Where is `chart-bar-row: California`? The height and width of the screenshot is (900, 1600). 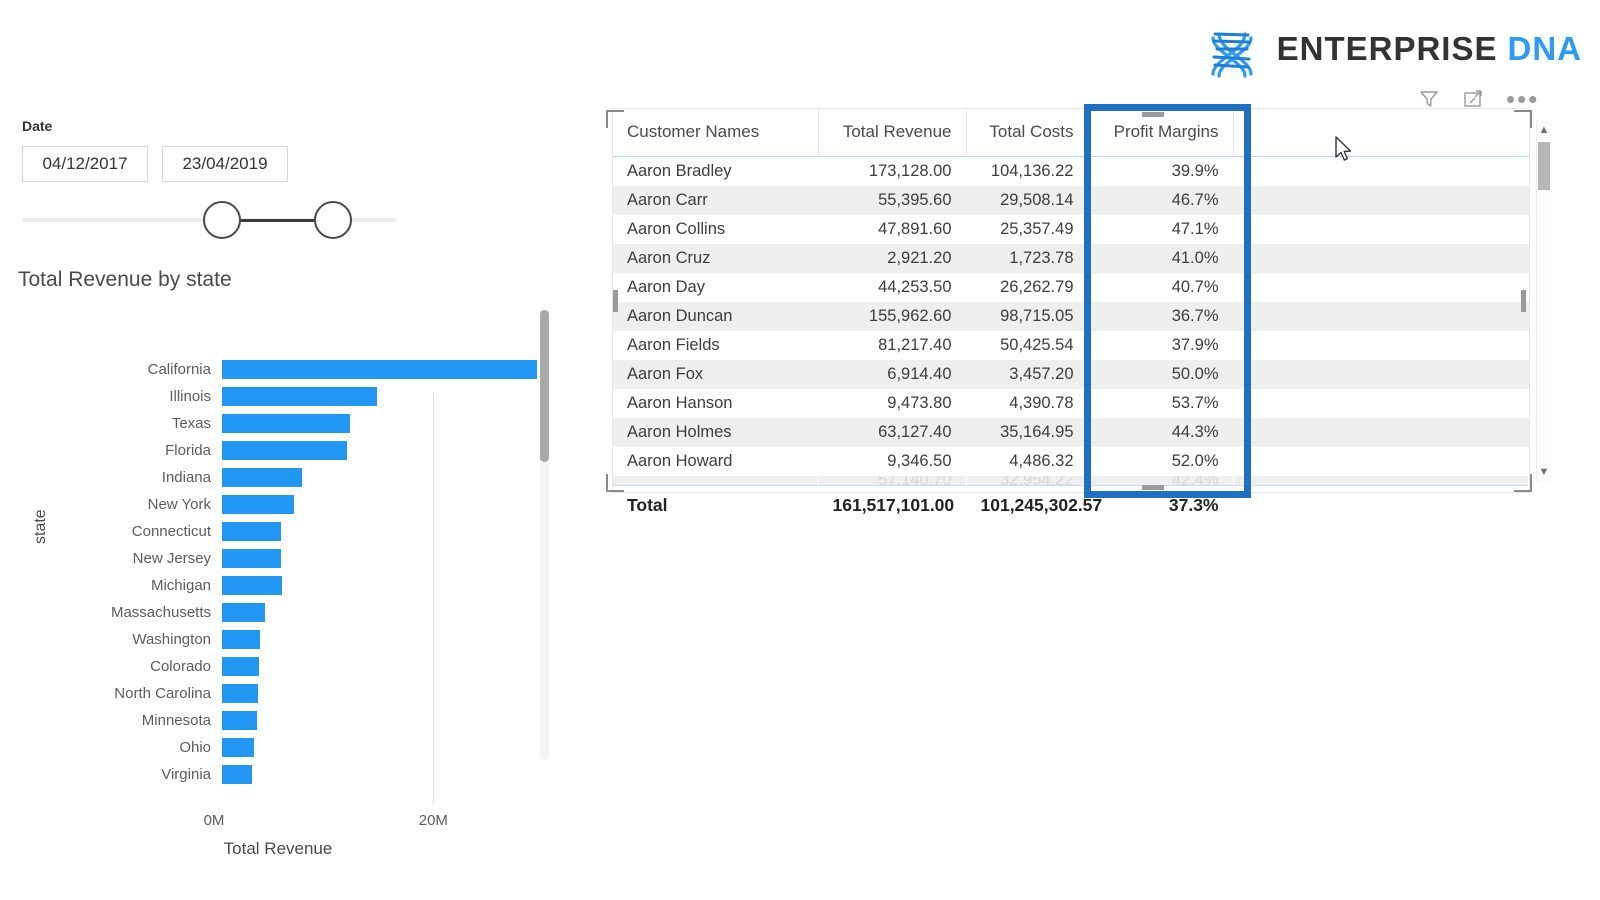
chart-bar-row: California is located at coordinates (308, 369).